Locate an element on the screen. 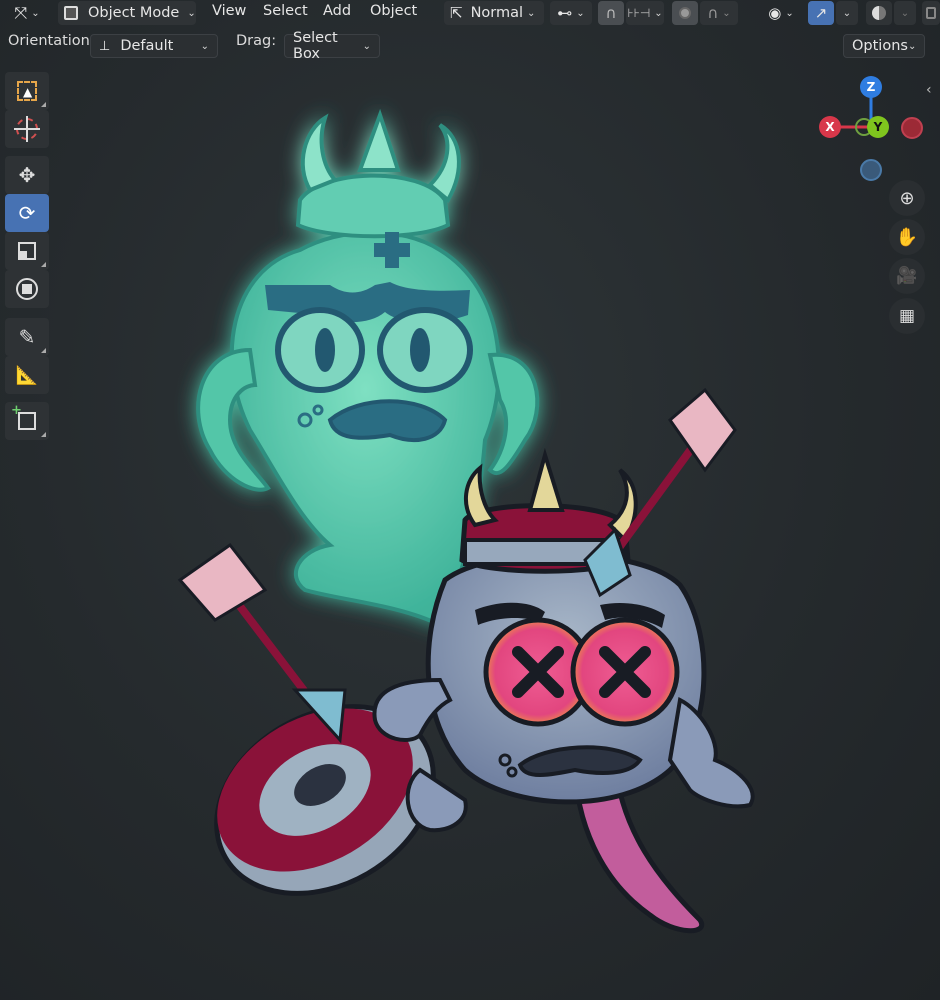  drag-dropdown: Select Box ⌄ is located at coordinates (332, 46).